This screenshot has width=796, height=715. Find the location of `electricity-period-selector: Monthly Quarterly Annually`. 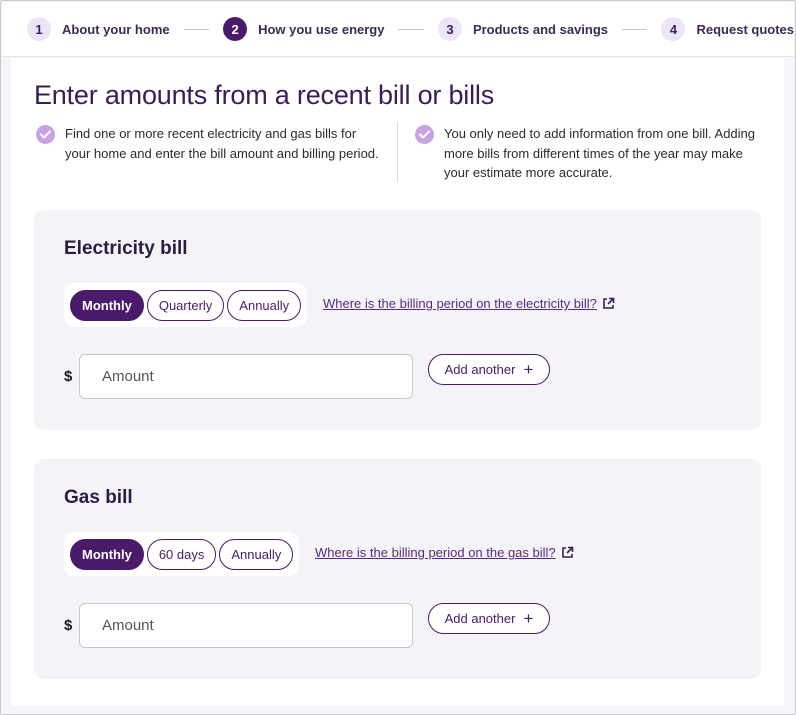

electricity-period-selector: Monthly Quarterly Annually is located at coordinates (186, 305).